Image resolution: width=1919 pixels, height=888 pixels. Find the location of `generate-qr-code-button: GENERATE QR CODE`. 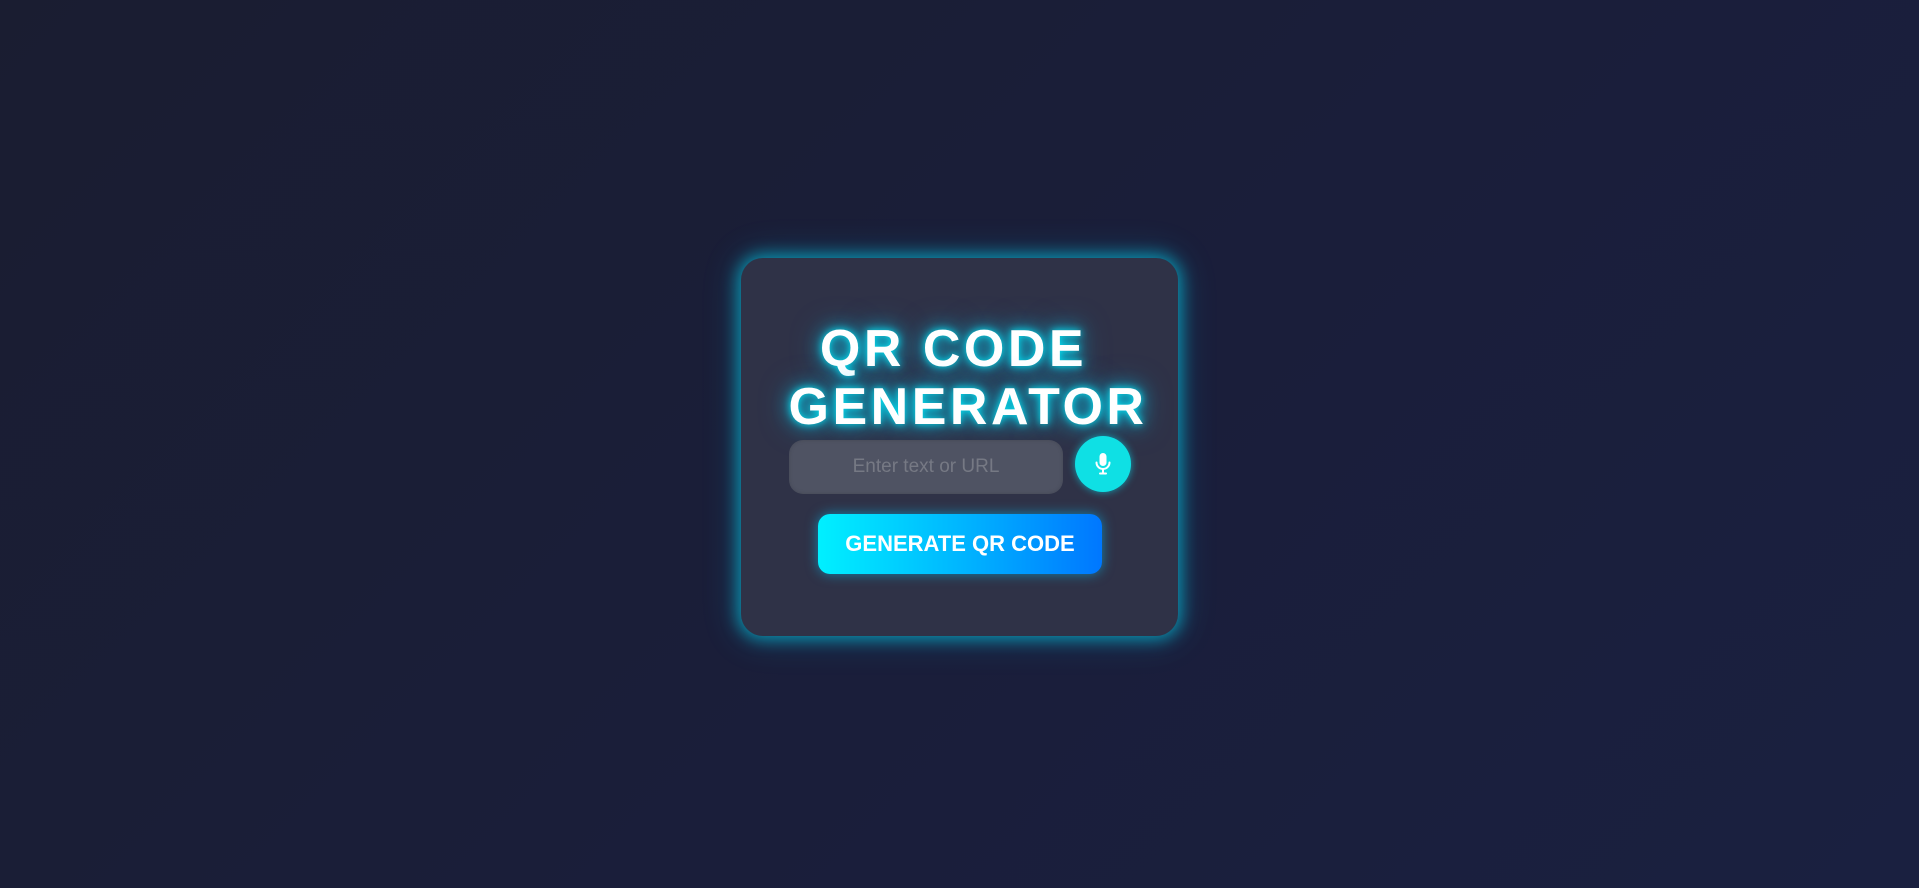

generate-qr-code-button: GENERATE QR CODE is located at coordinates (960, 544).